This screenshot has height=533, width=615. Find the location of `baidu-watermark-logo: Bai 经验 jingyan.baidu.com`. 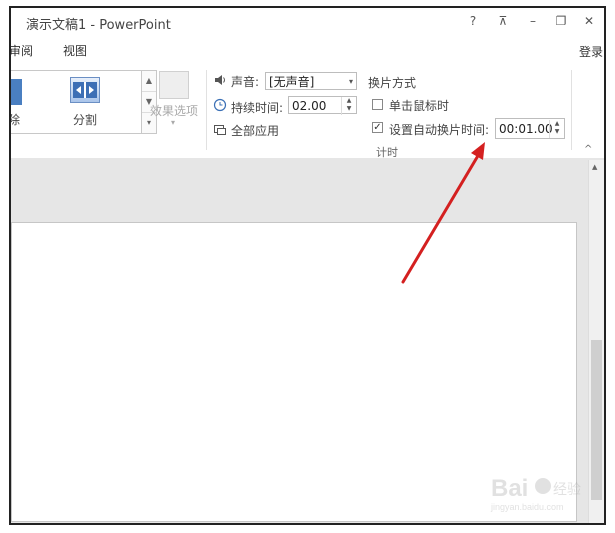

baidu-watermark-logo: Bai 经验 jingyan.baidu.com is located at coordinates (544, 494).